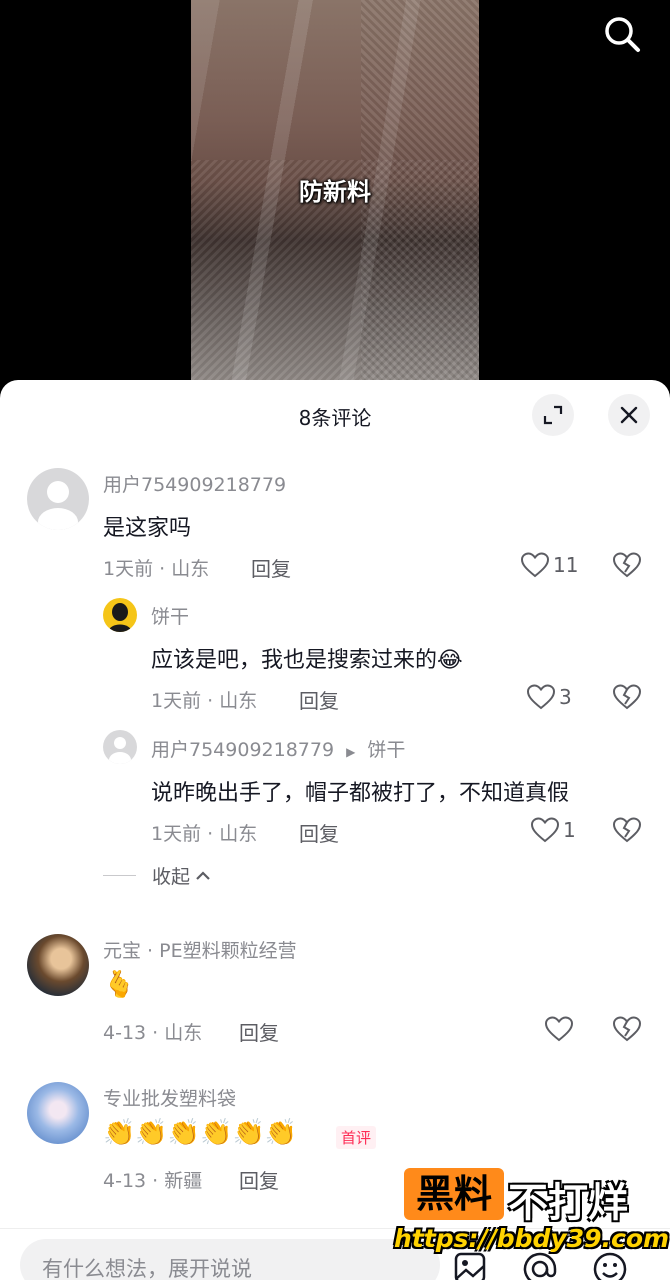  What do you see at coordinates (119, 875) in the screenshot?
I see `divider` at bounding box center [119, 875].